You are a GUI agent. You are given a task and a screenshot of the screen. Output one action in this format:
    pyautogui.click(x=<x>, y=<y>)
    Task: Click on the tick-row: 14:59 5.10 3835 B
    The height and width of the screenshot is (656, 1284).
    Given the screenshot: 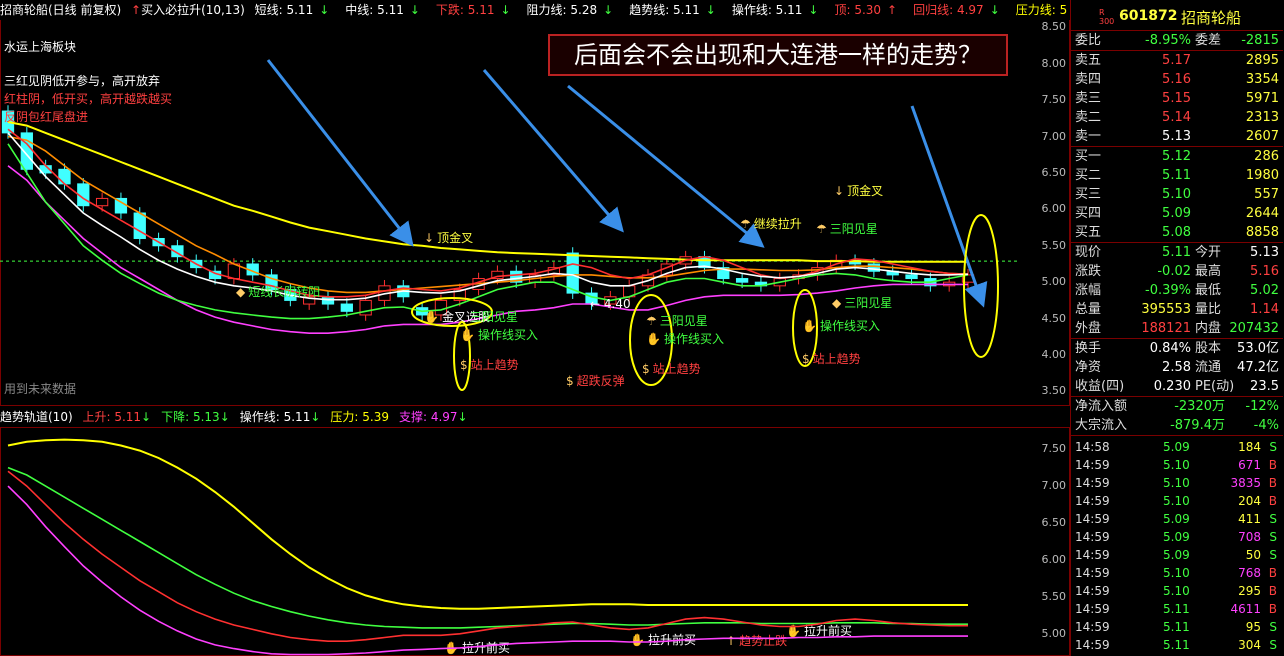 What is the action you would take?
    pyautogui.click(x=1176, y=483)
    